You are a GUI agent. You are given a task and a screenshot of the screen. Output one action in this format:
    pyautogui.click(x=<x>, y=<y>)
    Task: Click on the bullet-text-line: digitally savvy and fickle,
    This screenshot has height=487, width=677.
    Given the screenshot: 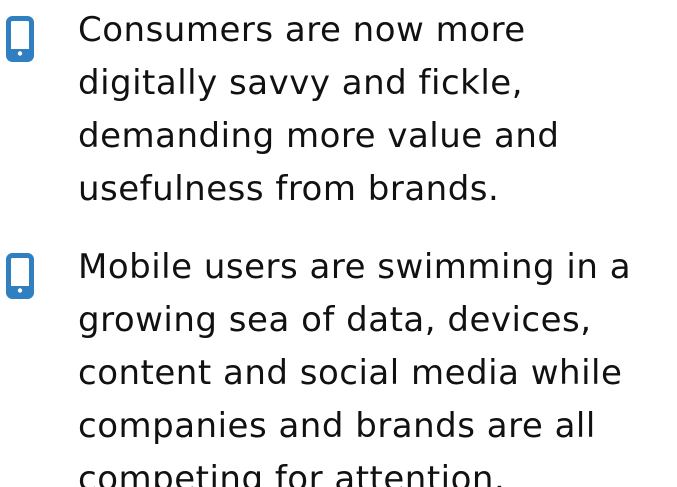 What is the action you would take?
    pyautogui.click(x=301, y=83)
    